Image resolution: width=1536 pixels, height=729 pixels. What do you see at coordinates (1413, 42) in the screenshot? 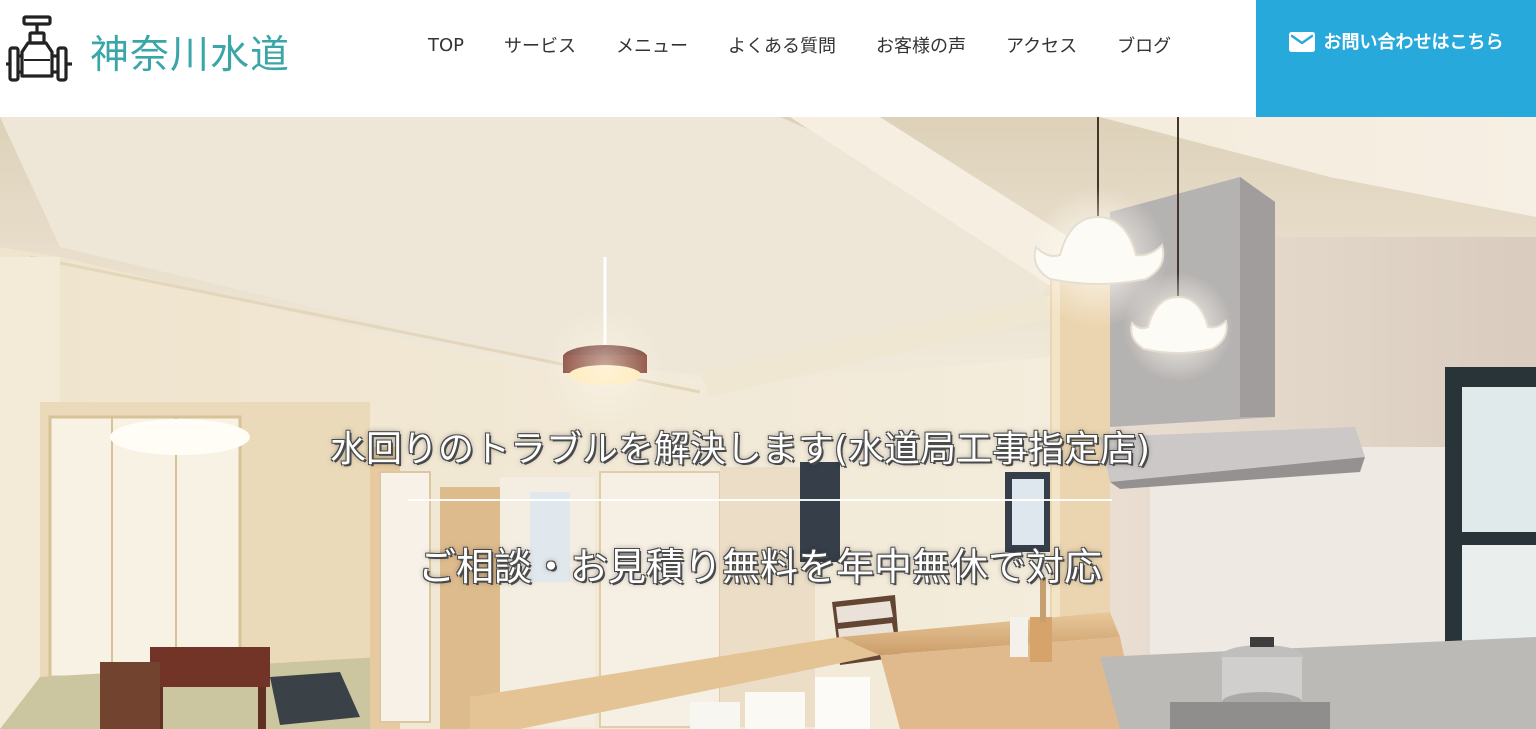
I see `contact-button-label: お問い合わせはこちら` at bounding box center [1413, 42].